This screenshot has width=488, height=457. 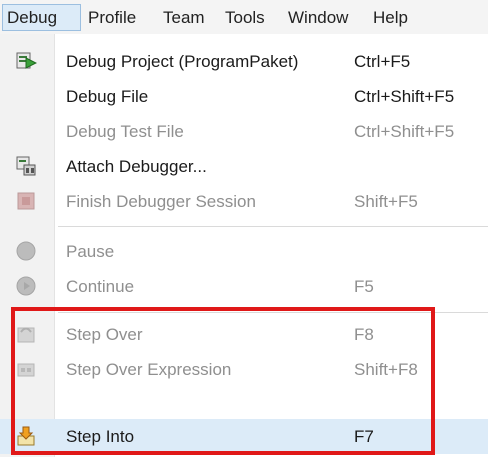 I want to click on menu-help: Help, so click(x=390, y=17).